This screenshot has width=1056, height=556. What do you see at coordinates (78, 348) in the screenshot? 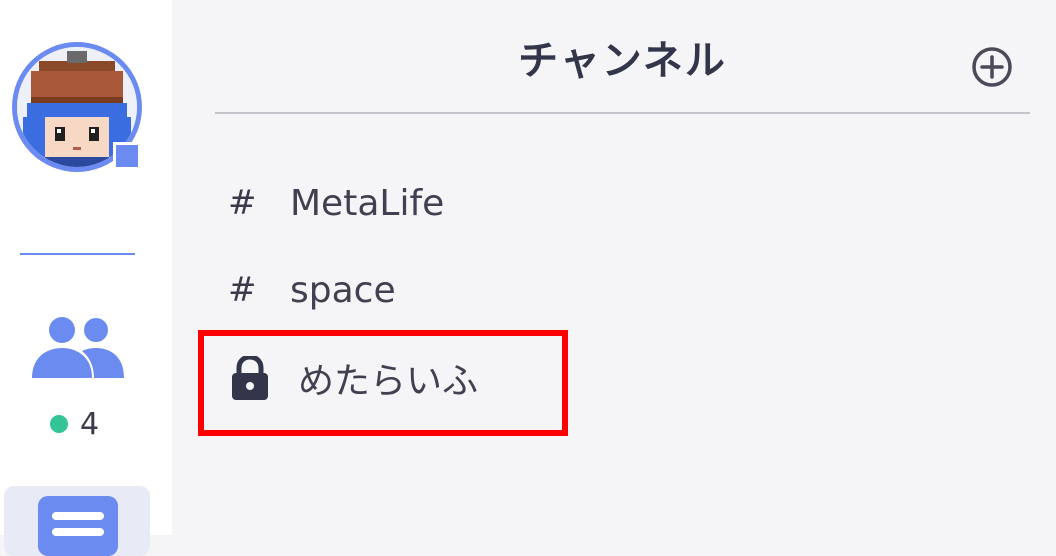
I see `people-icon` at bounding box center [78, 348].